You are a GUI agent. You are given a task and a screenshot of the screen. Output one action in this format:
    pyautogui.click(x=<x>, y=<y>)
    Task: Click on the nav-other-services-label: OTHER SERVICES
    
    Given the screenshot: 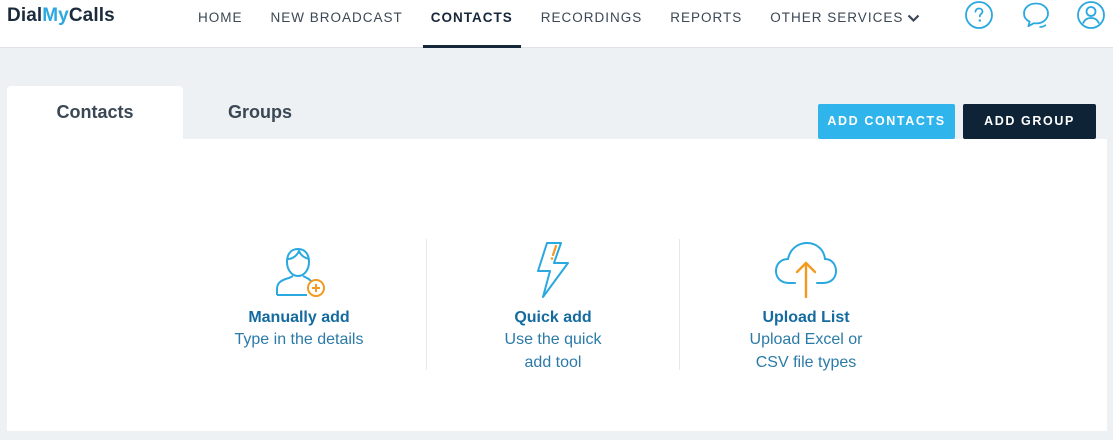 What is the action you would take?
    pyautogui.click(x=837, y=17)
    